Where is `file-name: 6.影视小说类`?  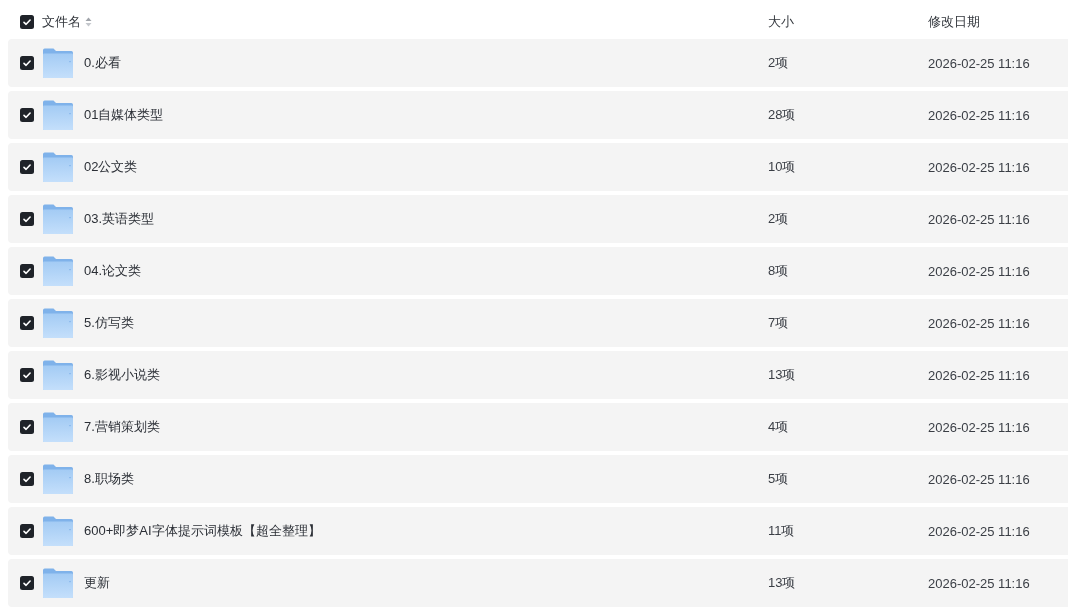
file-name: 6.影视小说类 is located at coordinates (122, 375).